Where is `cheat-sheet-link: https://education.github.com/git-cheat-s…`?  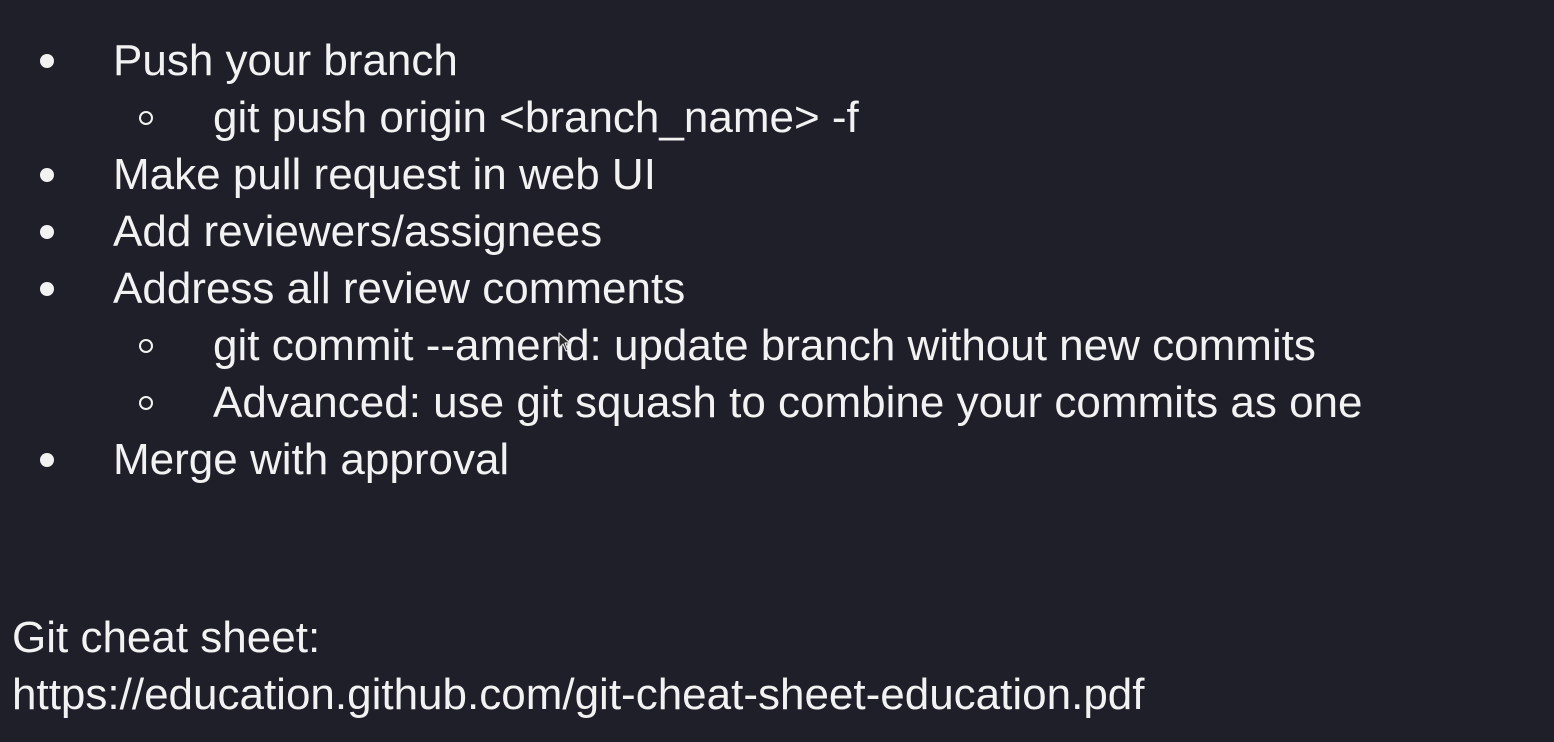
cheat-sheet-link: https://education.github.com/git-cheat-s… is located at coordinates (578, 694).